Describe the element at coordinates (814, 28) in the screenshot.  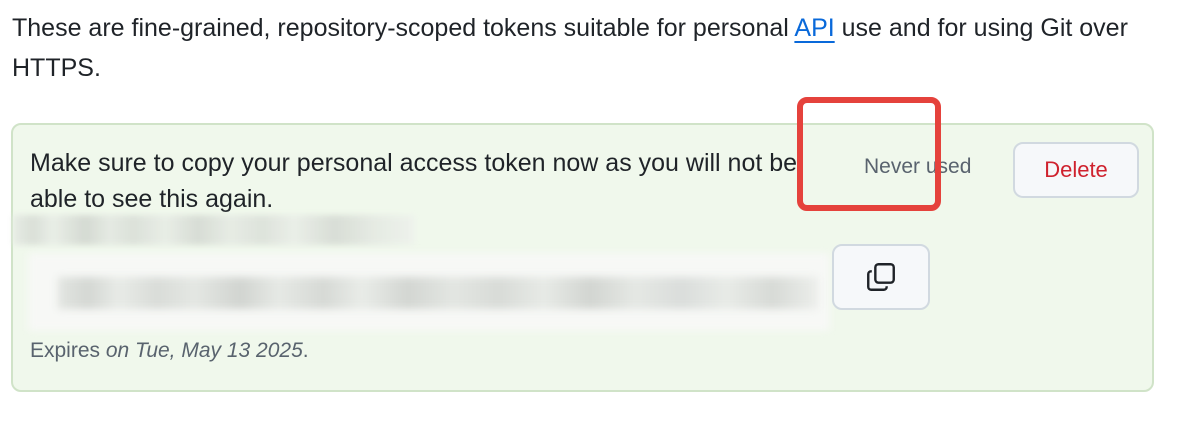
I see `api-link: API` at that location.